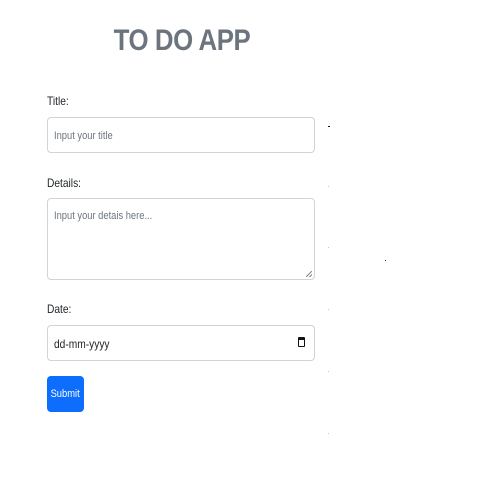  I want to click on submit-button-label: Submit, so click(65, 394).